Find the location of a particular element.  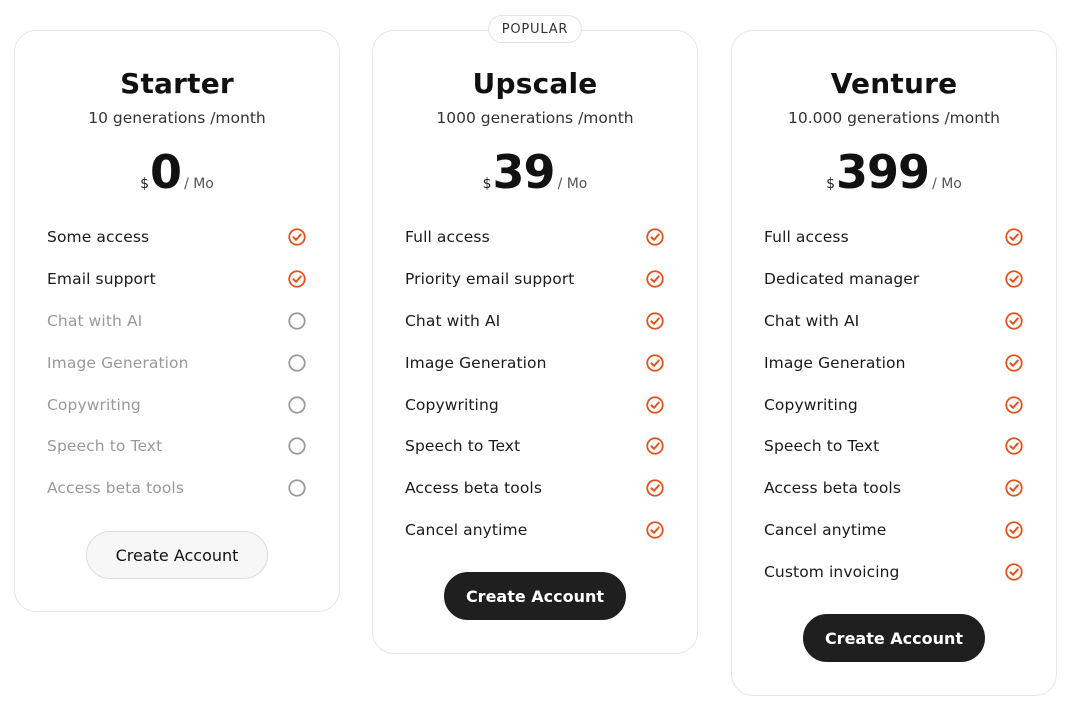

plan-quota: 1000 generations /month is located at coordinates (535, 118).